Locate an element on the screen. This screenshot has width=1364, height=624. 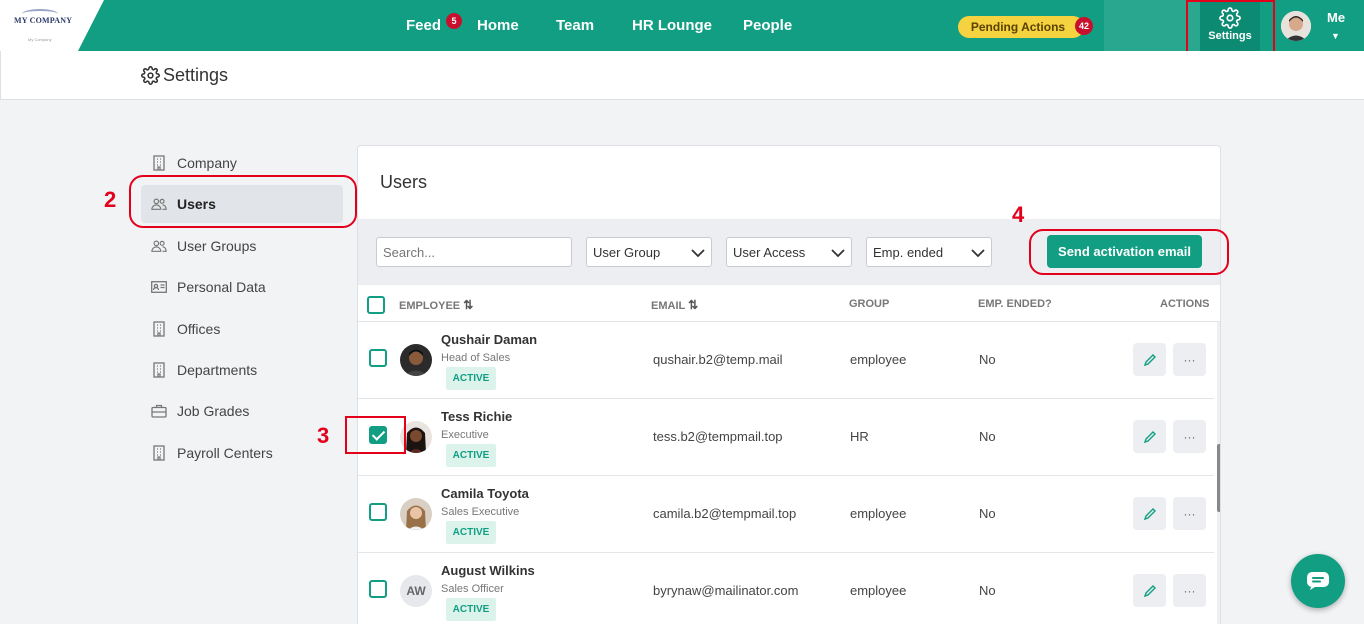
sidebar-item-label: Offices is located at coordinates (199, 329).